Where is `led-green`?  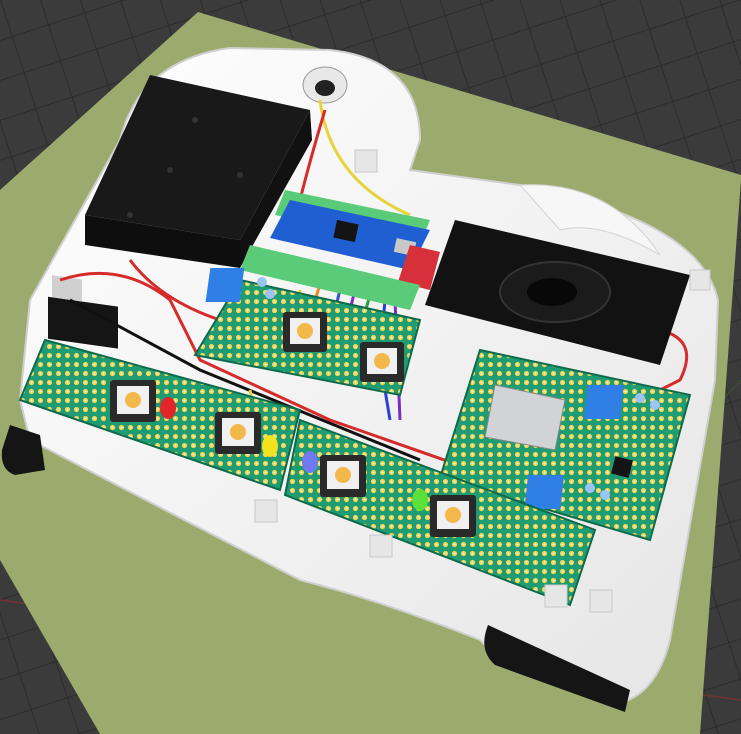 led-green is located at coordinates (420, 500).